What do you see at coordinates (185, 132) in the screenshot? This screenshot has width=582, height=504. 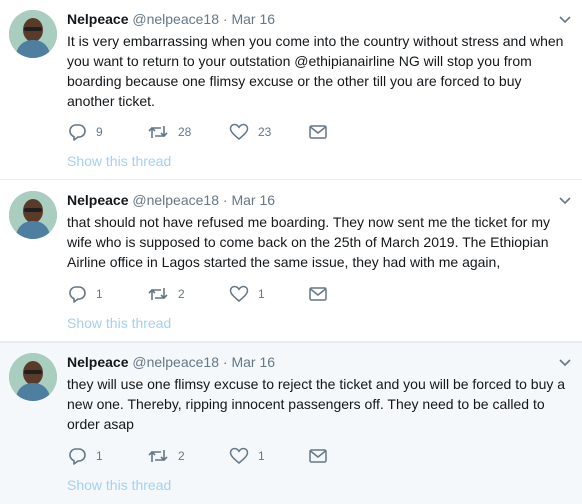 I see `retweet-count: 28` at bounding box center [185, 132].